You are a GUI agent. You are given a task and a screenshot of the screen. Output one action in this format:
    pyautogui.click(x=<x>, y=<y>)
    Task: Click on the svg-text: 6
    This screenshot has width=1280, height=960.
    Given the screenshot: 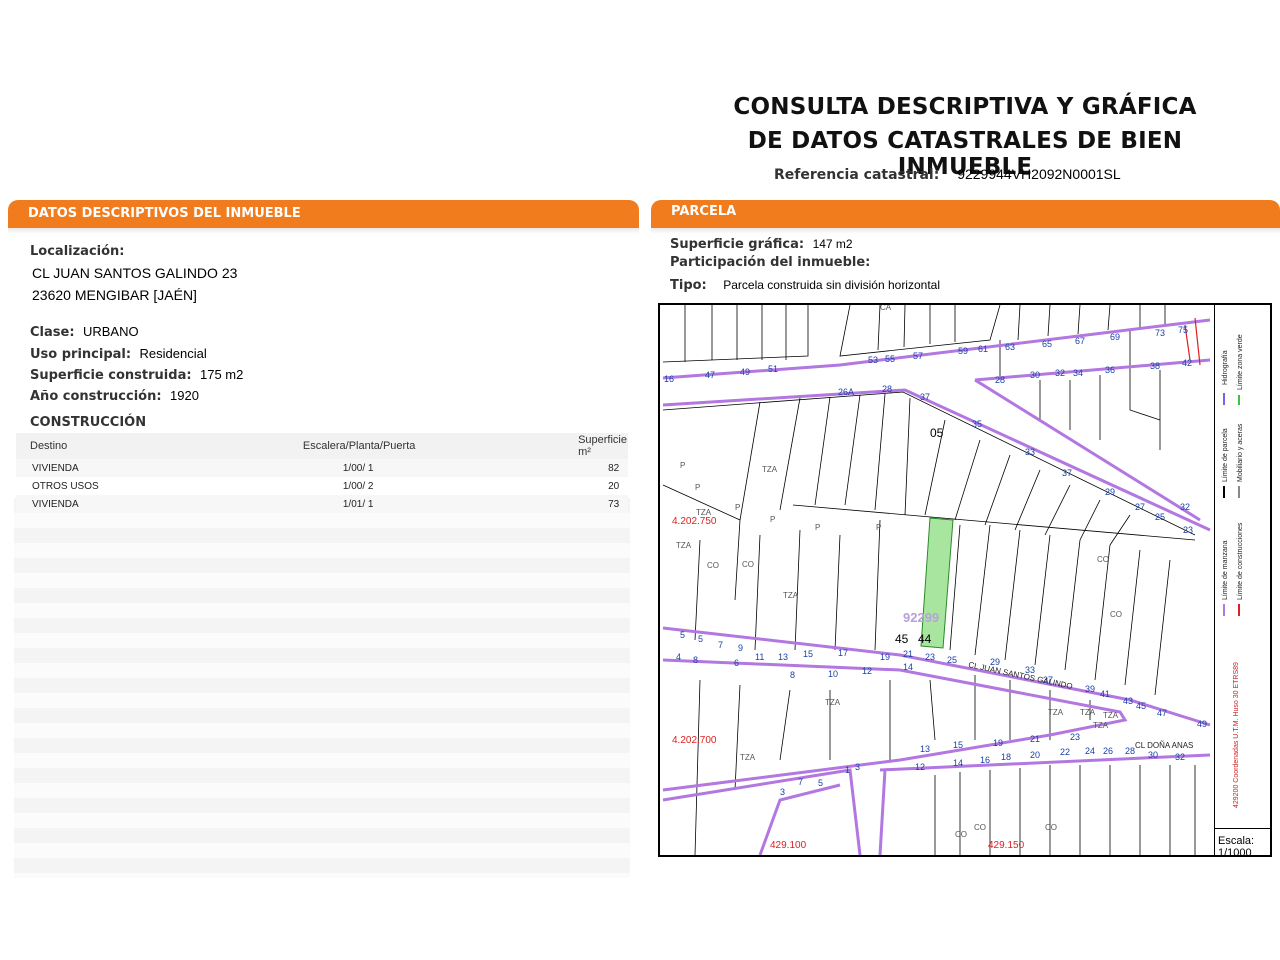 What is the action you would take?
    pyautogui.click(x=736, y=663)
    